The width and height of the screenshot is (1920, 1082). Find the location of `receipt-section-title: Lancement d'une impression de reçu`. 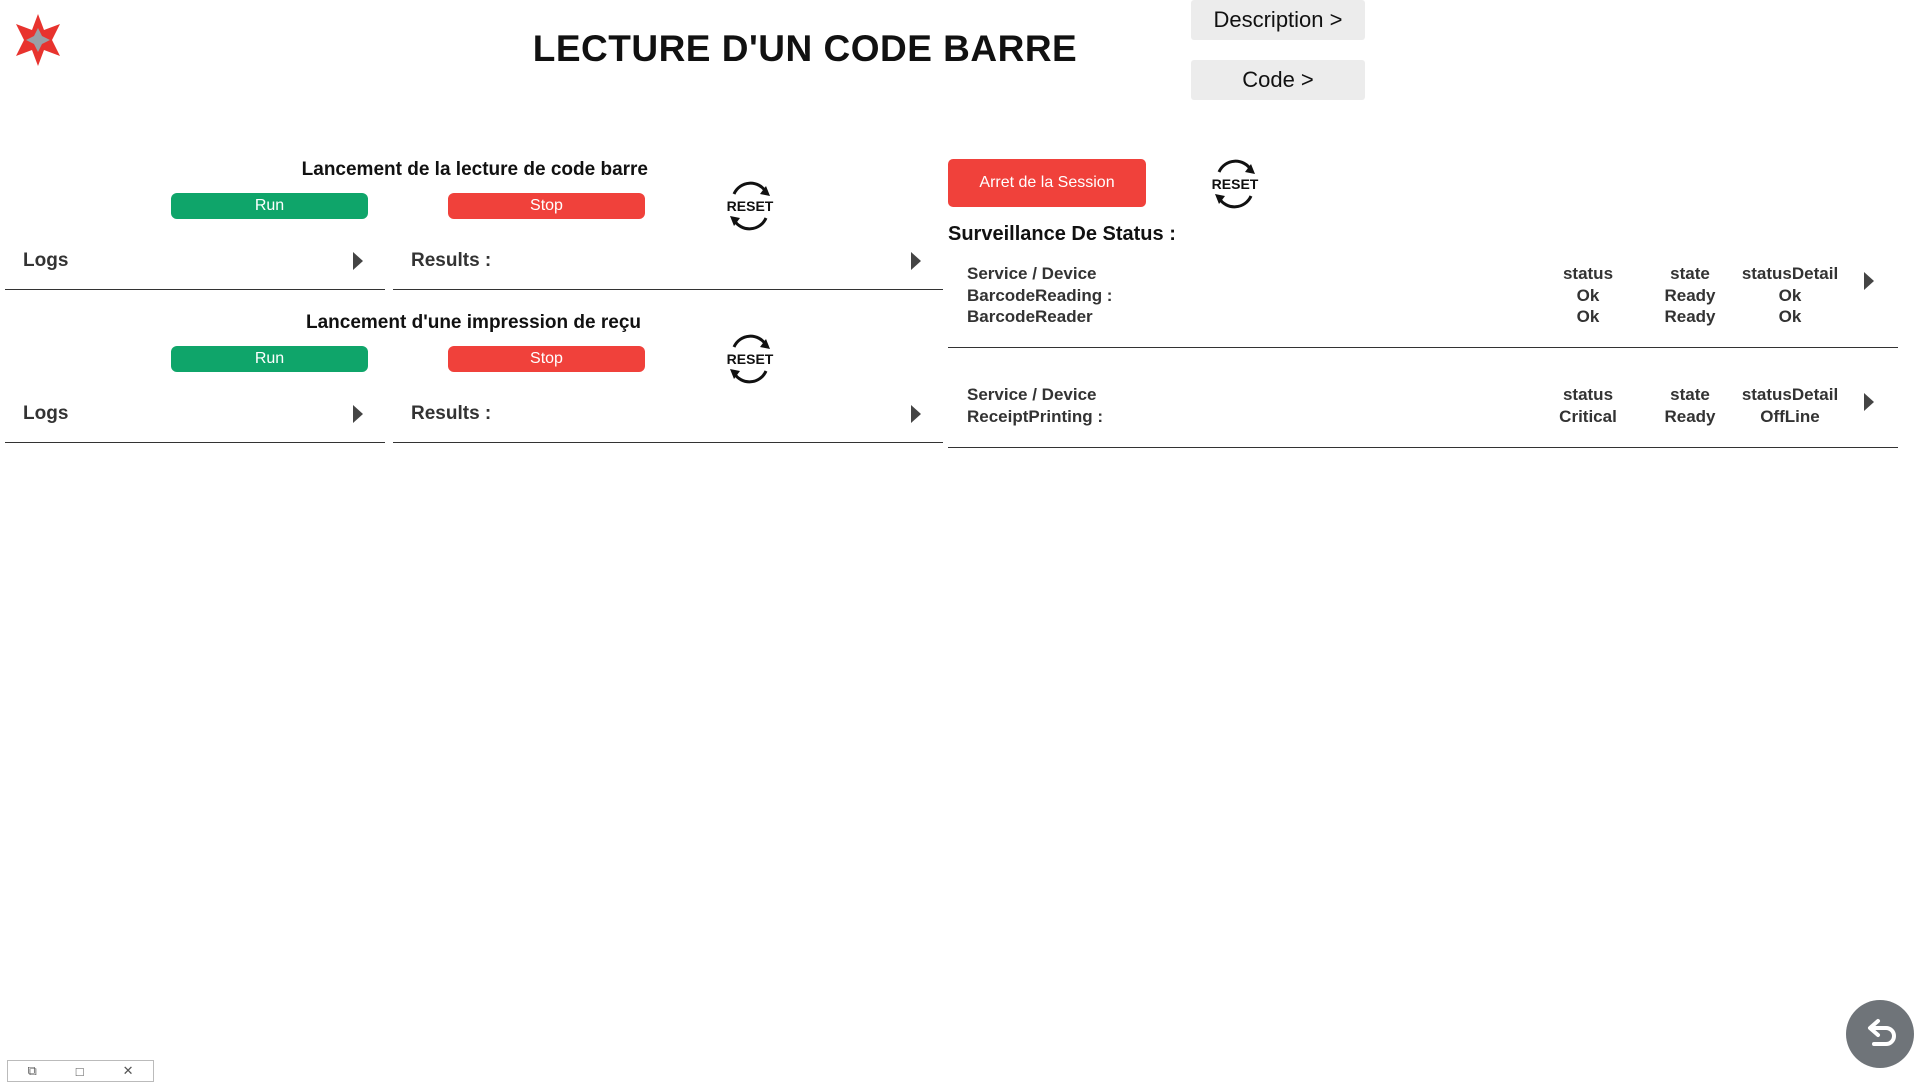

receipt-section-title: Lancement d'une impression de reçu is located at coordinates (473, 322).